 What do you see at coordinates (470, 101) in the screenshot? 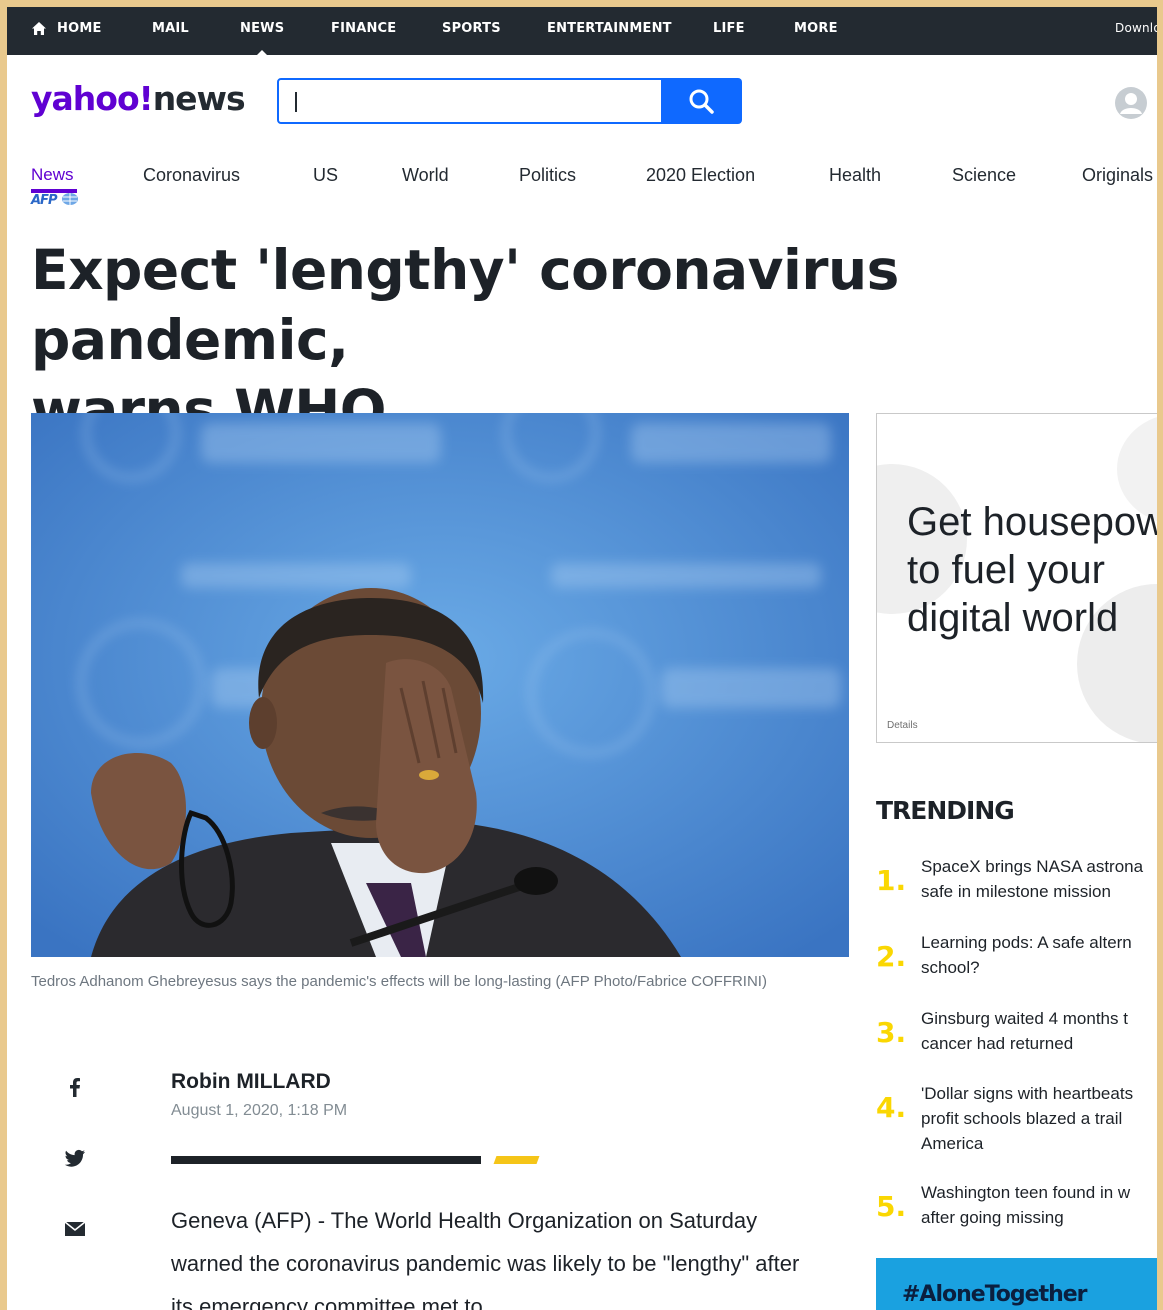
I see `search-input` at bounding box center [470, 101].